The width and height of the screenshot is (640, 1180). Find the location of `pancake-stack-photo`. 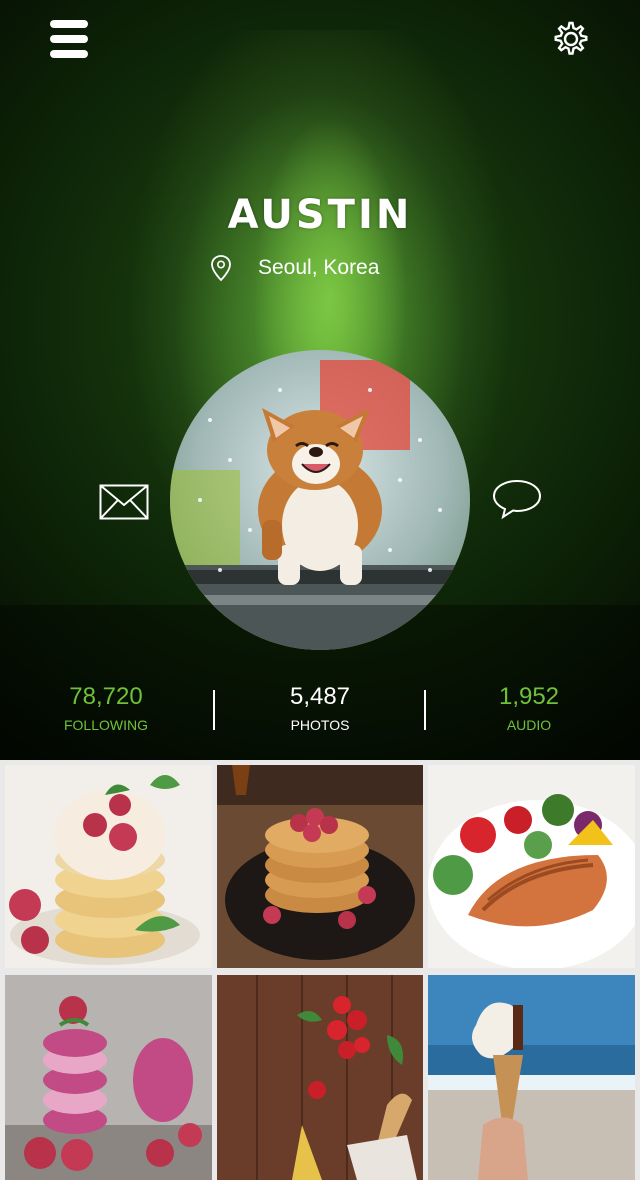

pancake-stack-photo is located at coordinates (320, 866).